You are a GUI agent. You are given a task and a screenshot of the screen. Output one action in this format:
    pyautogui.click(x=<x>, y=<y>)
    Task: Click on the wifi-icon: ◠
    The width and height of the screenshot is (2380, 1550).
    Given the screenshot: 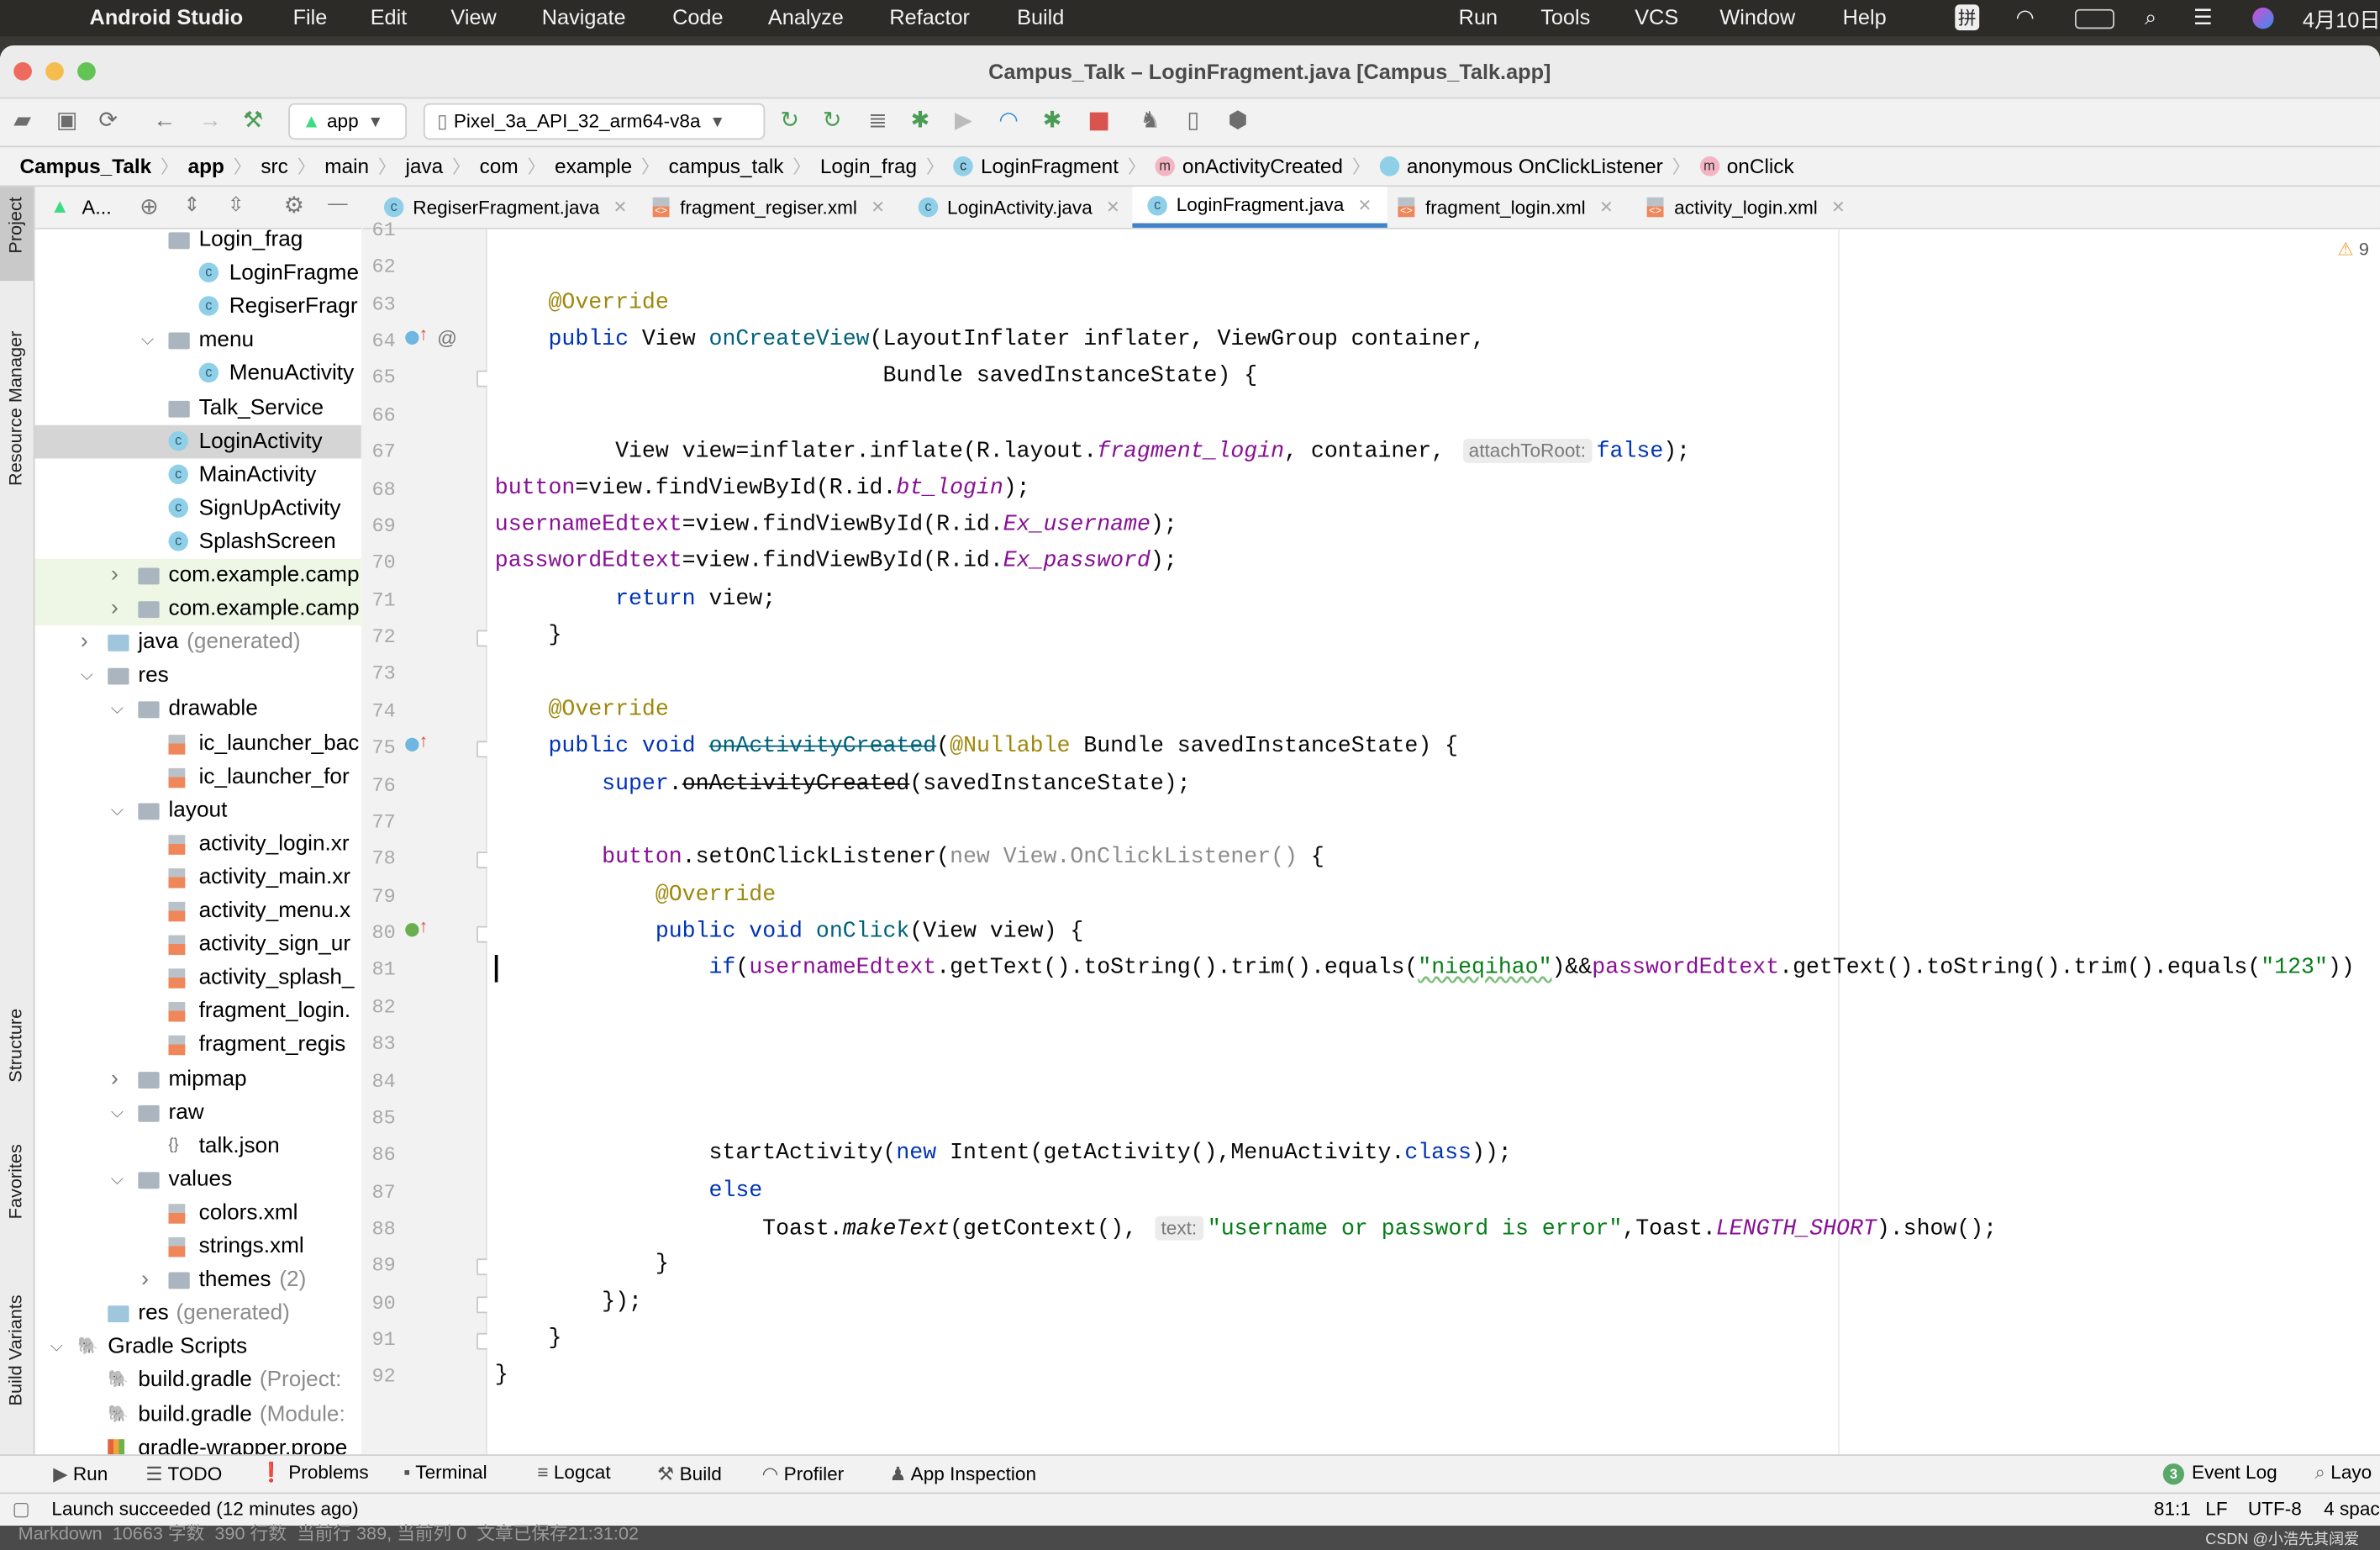 What is the action you would take?
    pyautogui.click(x=2025, y=17)
    